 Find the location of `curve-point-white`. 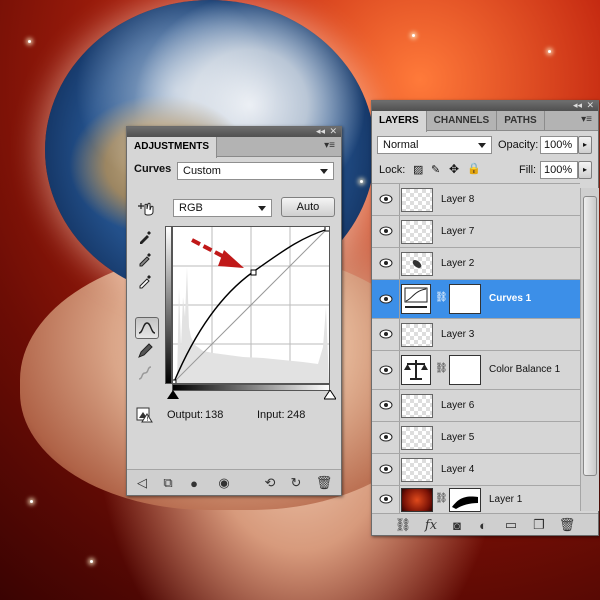

curve-point-white is located at coordinates (327, 228).